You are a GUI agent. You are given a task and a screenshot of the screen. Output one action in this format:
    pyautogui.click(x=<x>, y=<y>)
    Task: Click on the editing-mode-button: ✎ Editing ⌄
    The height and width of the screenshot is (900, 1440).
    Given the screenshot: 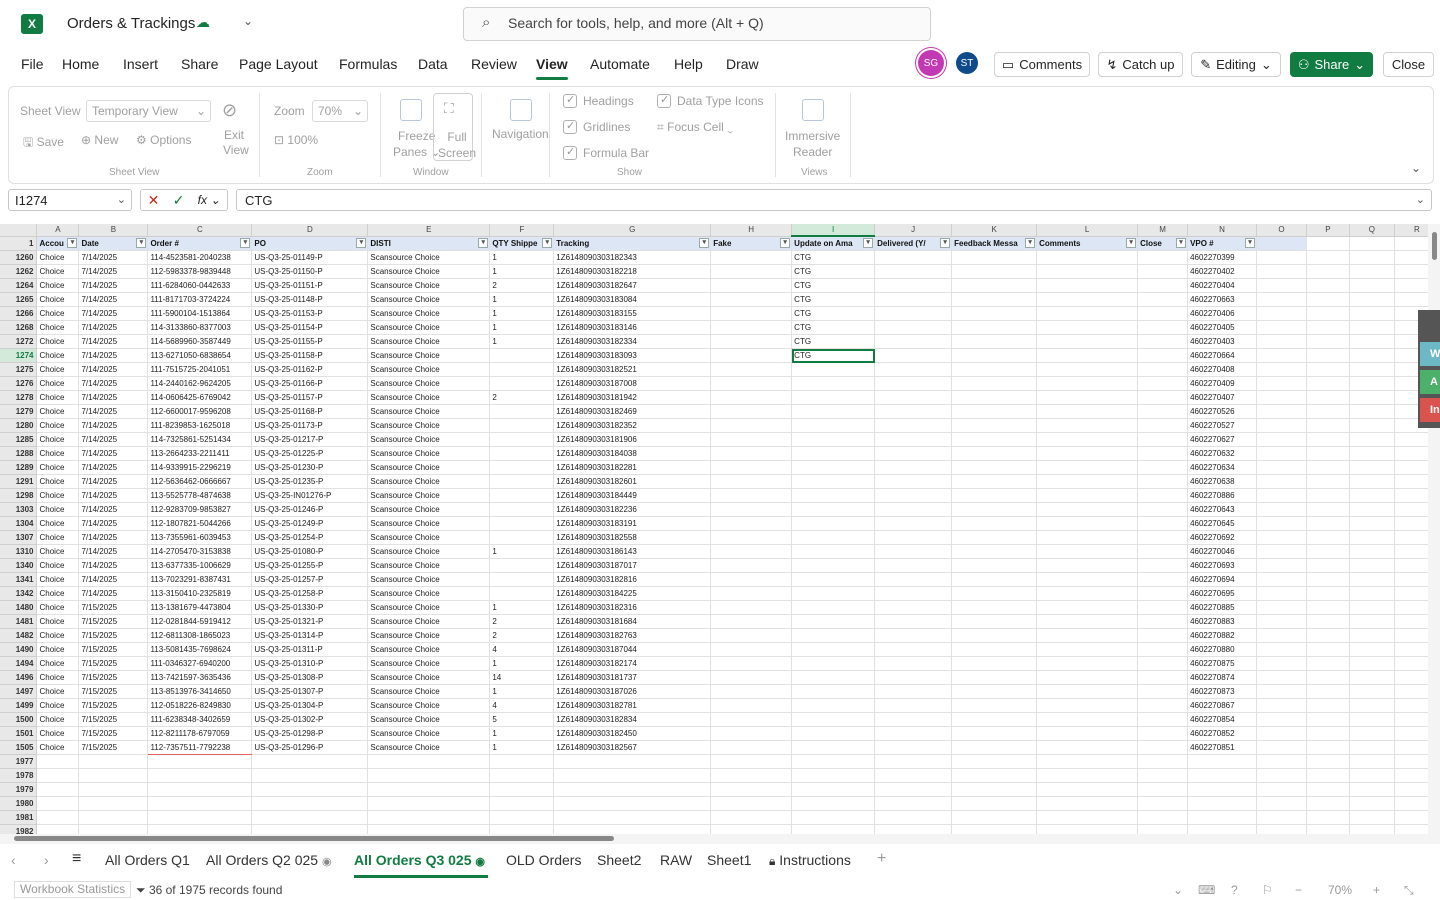 What is the action you would take?
    pyautogui.click(x=1236, y=64)
    